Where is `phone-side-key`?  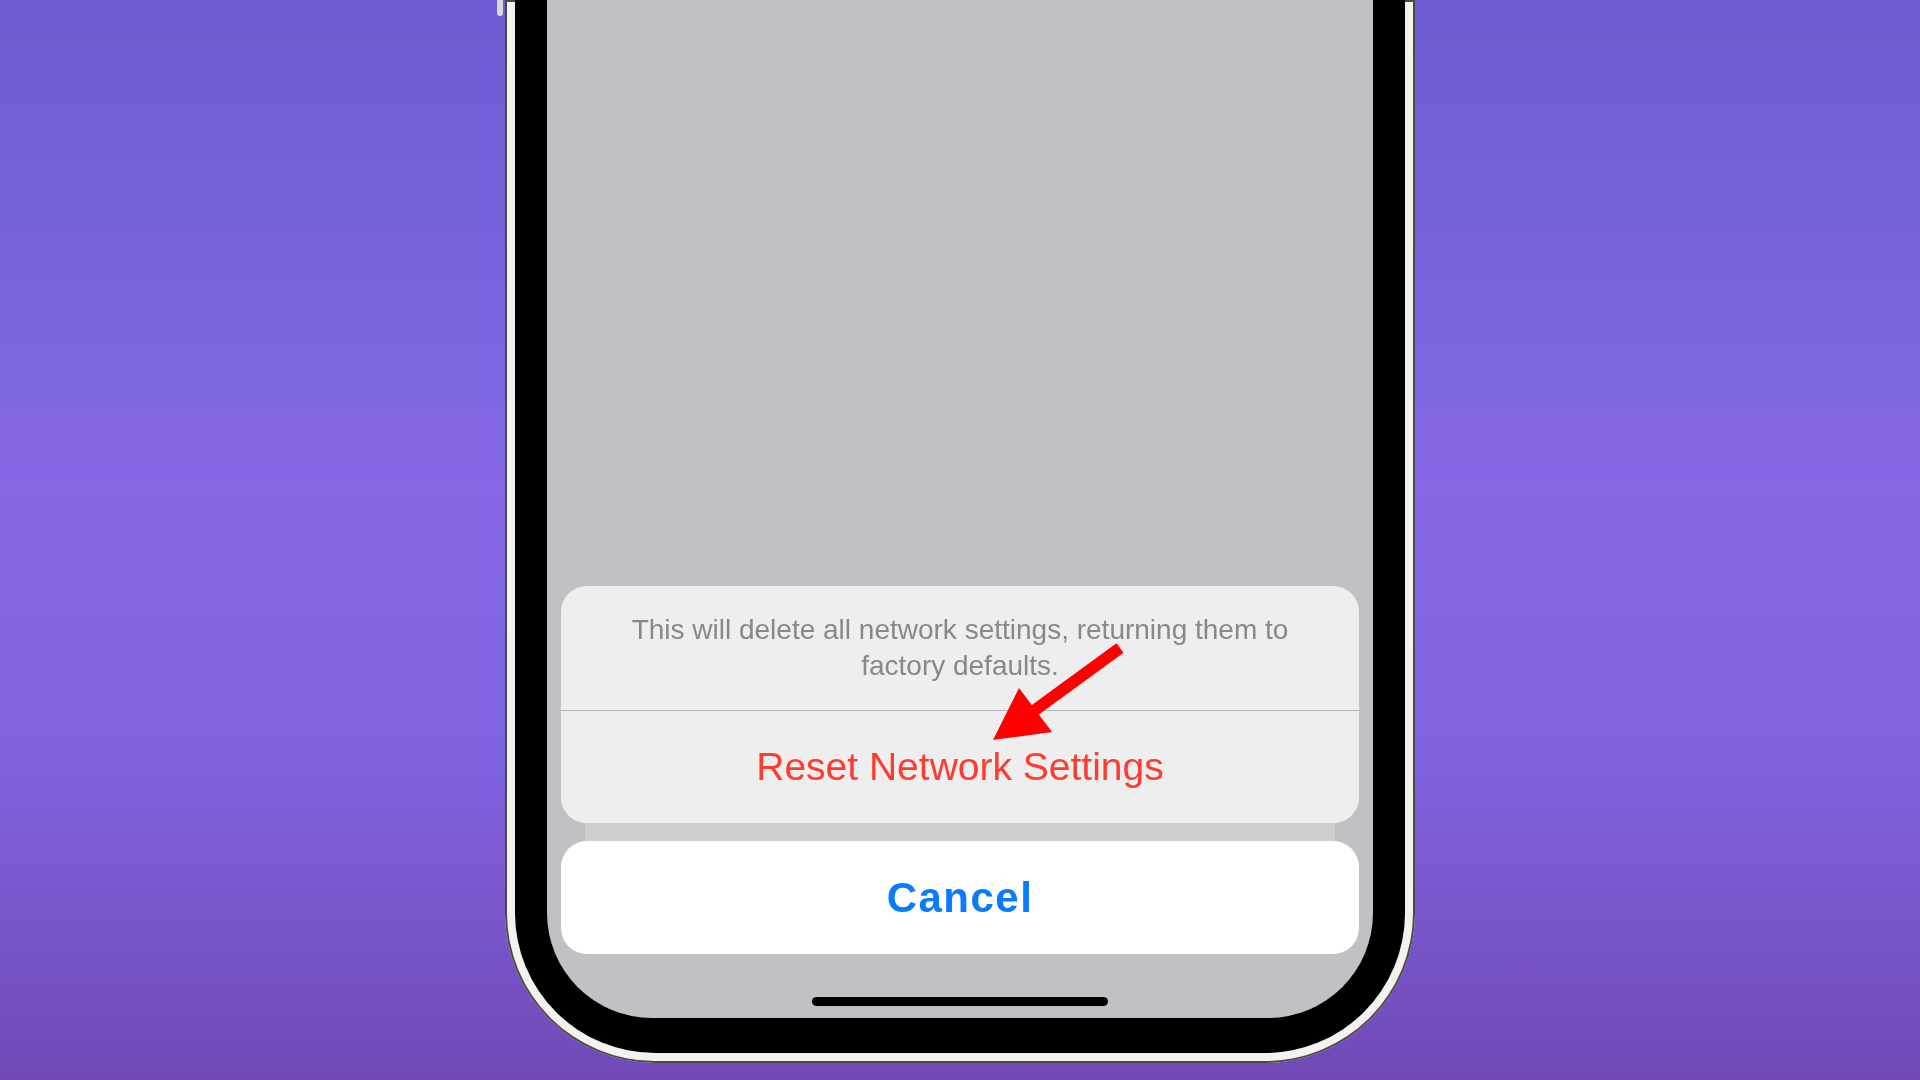
phone-side-key is located at coordinates (500, 8).